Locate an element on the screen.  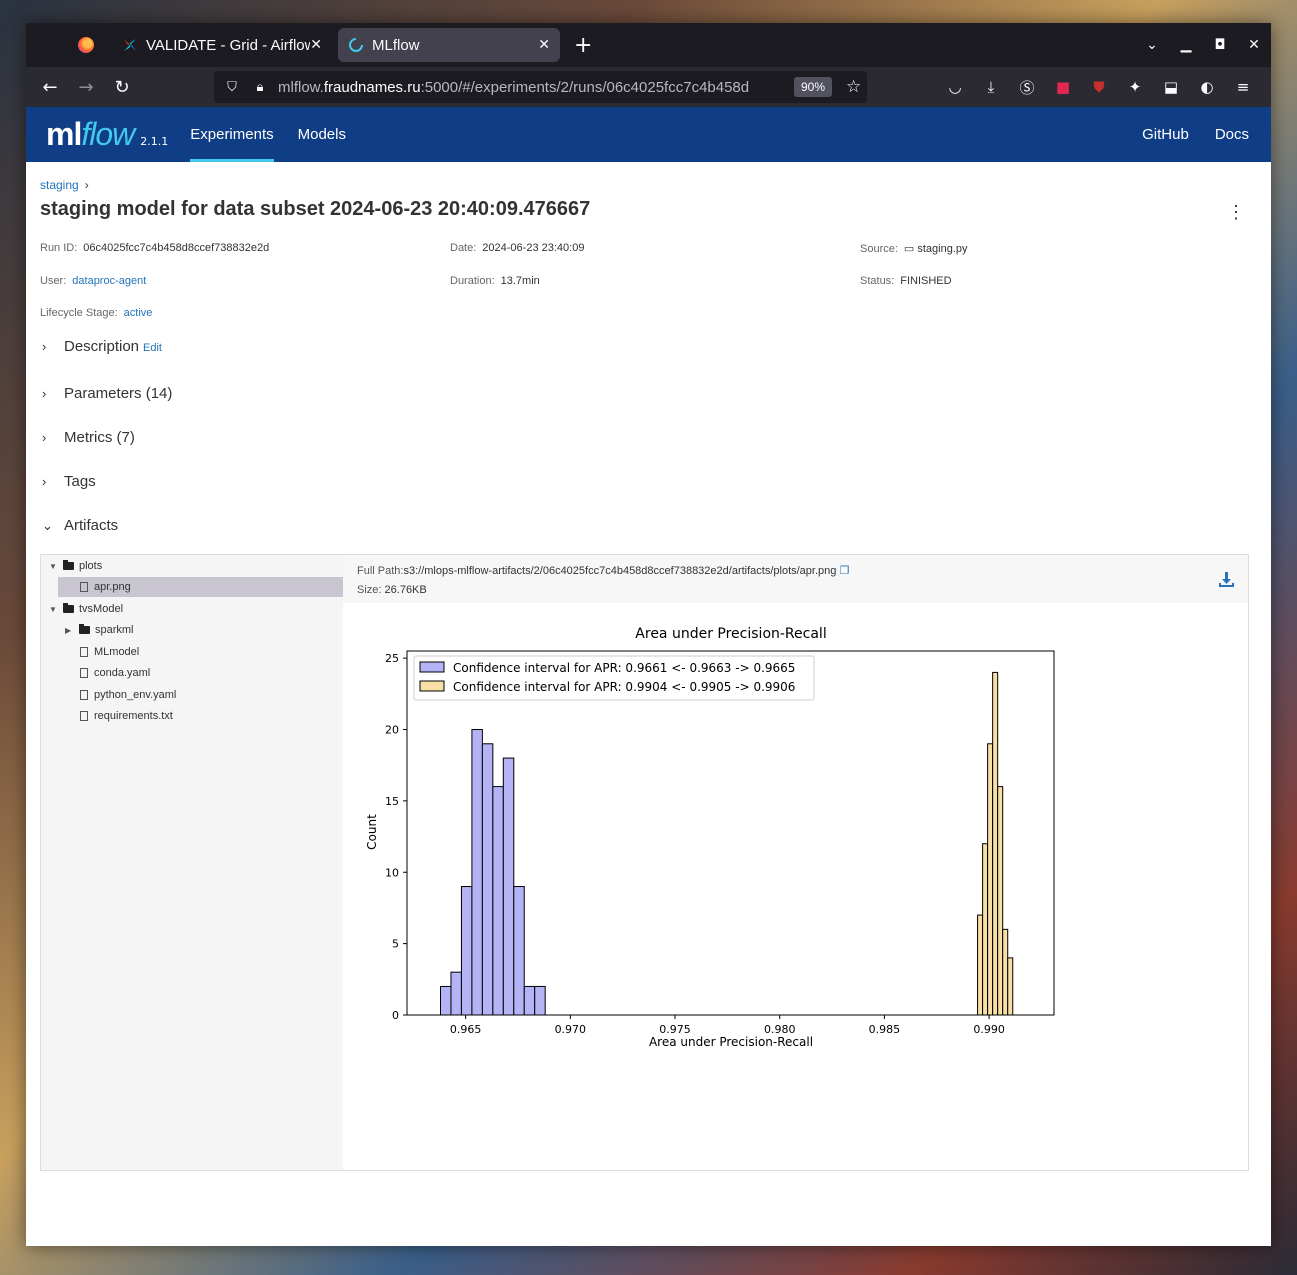
section-artifacts-label: Artifacts is located at coordinates (91, 525).